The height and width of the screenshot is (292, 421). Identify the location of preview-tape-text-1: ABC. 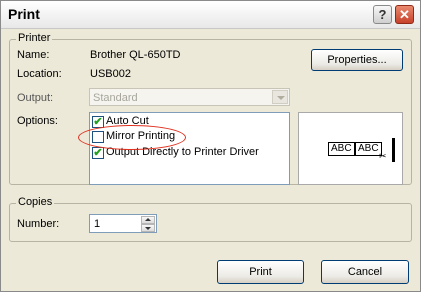
(341, 149).